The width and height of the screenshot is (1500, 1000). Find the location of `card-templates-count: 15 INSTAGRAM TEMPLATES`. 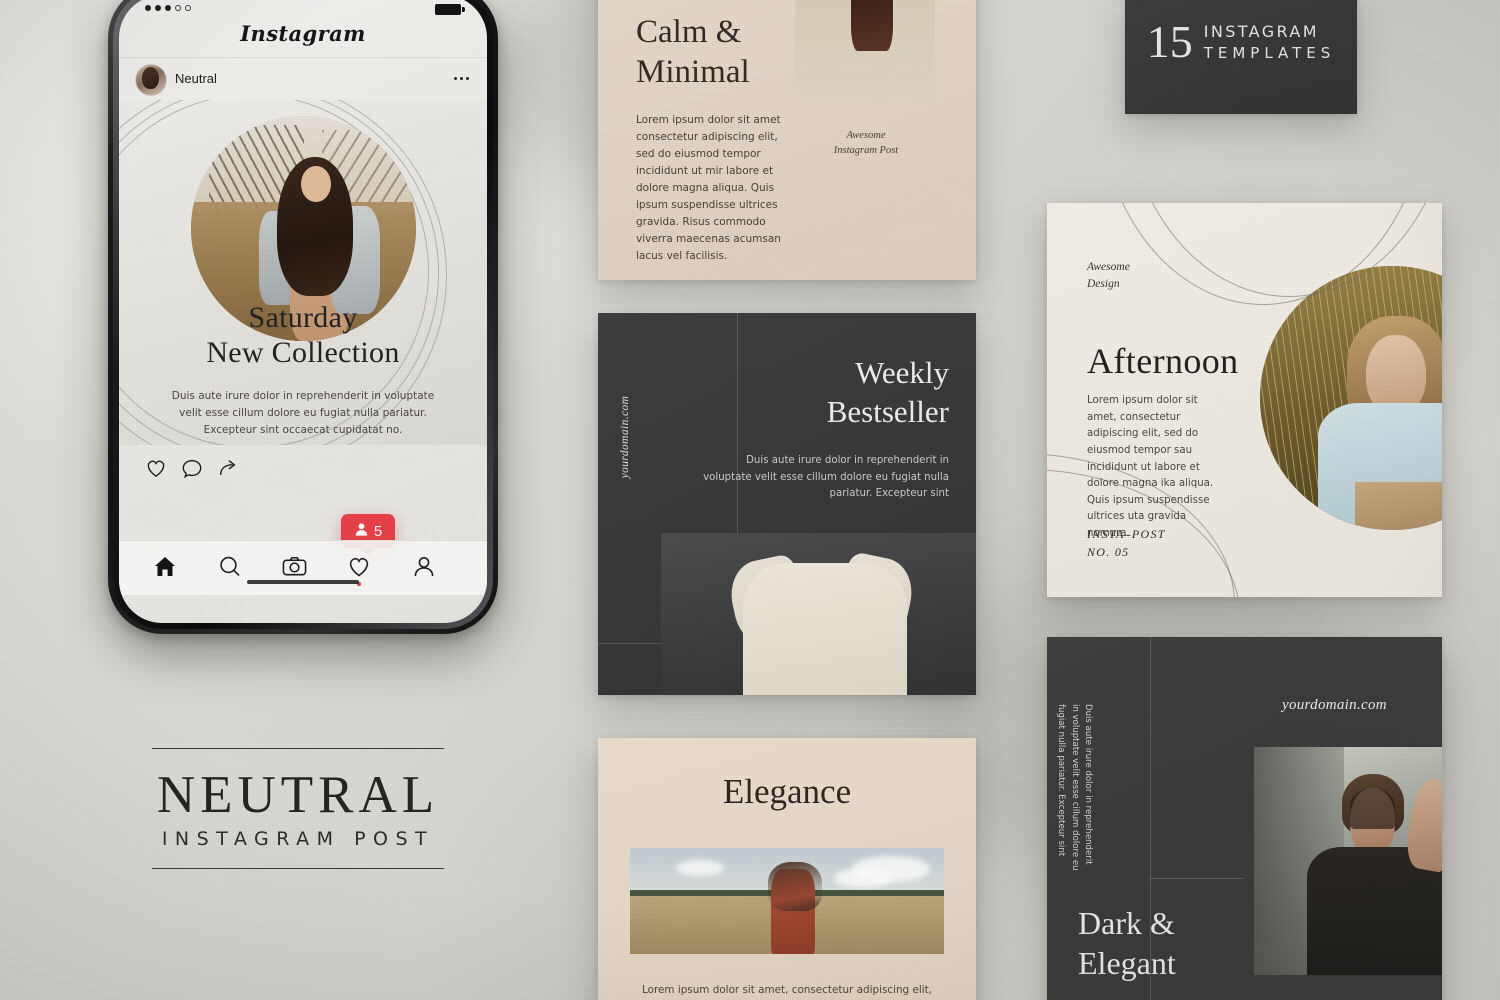

card-templates-count: 15 INSTAGRAM TEMPLATES is located at coordinates (1241, 57).